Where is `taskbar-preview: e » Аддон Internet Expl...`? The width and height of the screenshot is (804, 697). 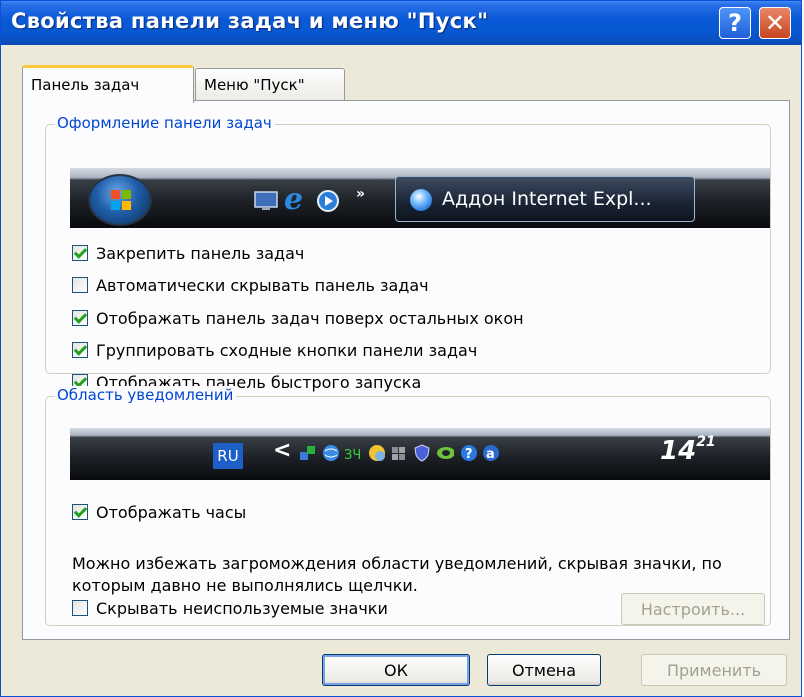
taskbar-preview: e » Аддон Internet Expl... is located at coordinates (420, 198).